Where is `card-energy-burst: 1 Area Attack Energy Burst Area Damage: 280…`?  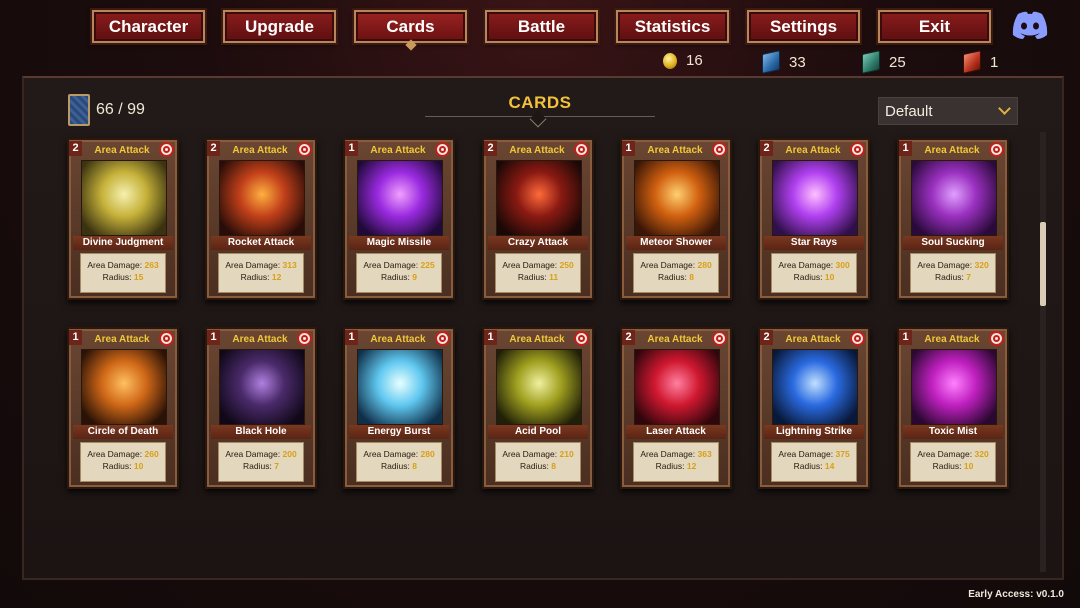 card-energy-burst: 1 Area Attack Energy Burst Area Damage: 280… is located at coordinates (399, 408).